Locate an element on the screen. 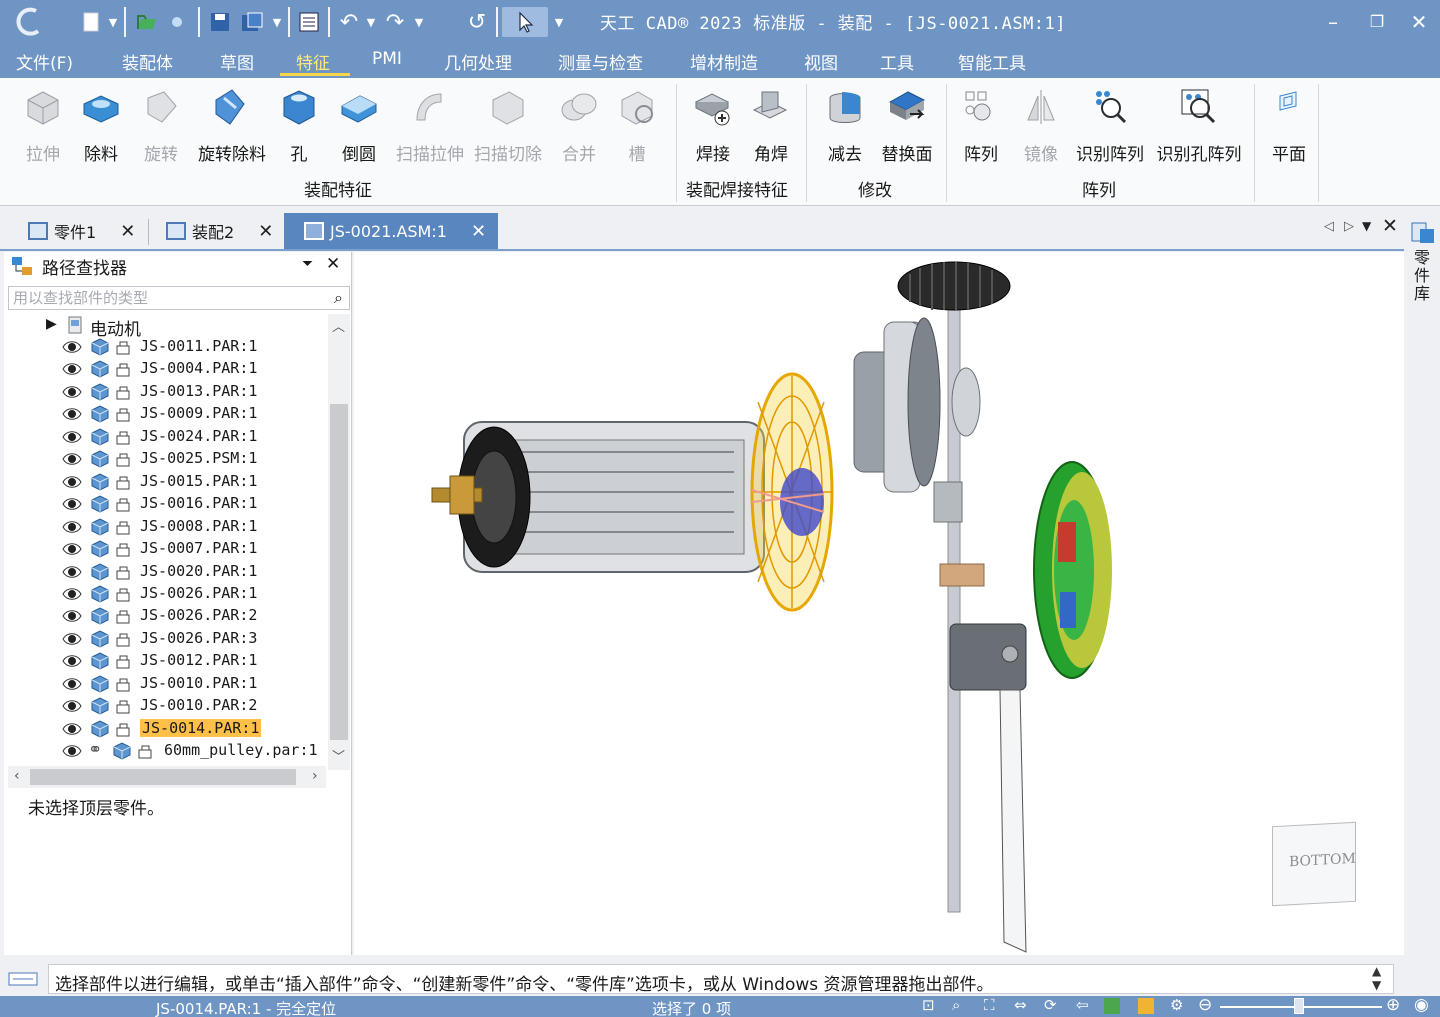  expand-icon: ▶ is located at coordinates (51, 324).